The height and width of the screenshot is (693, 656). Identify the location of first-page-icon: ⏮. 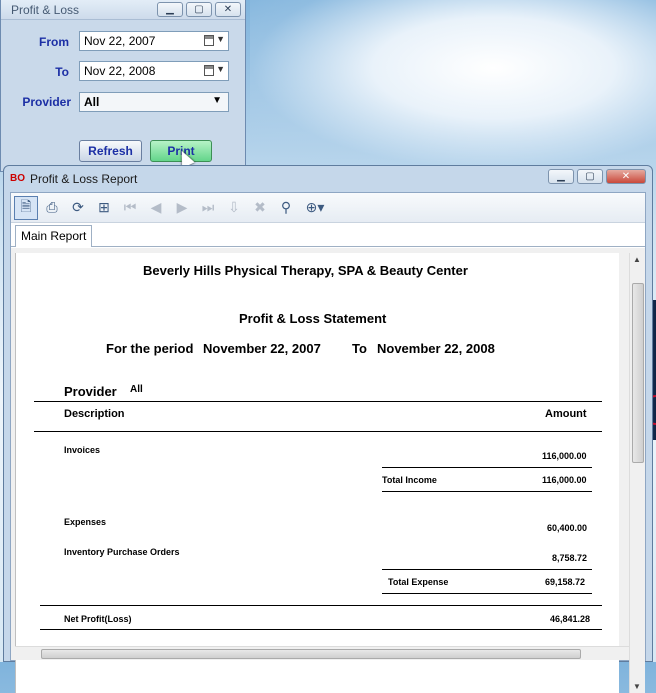
(130, 207).